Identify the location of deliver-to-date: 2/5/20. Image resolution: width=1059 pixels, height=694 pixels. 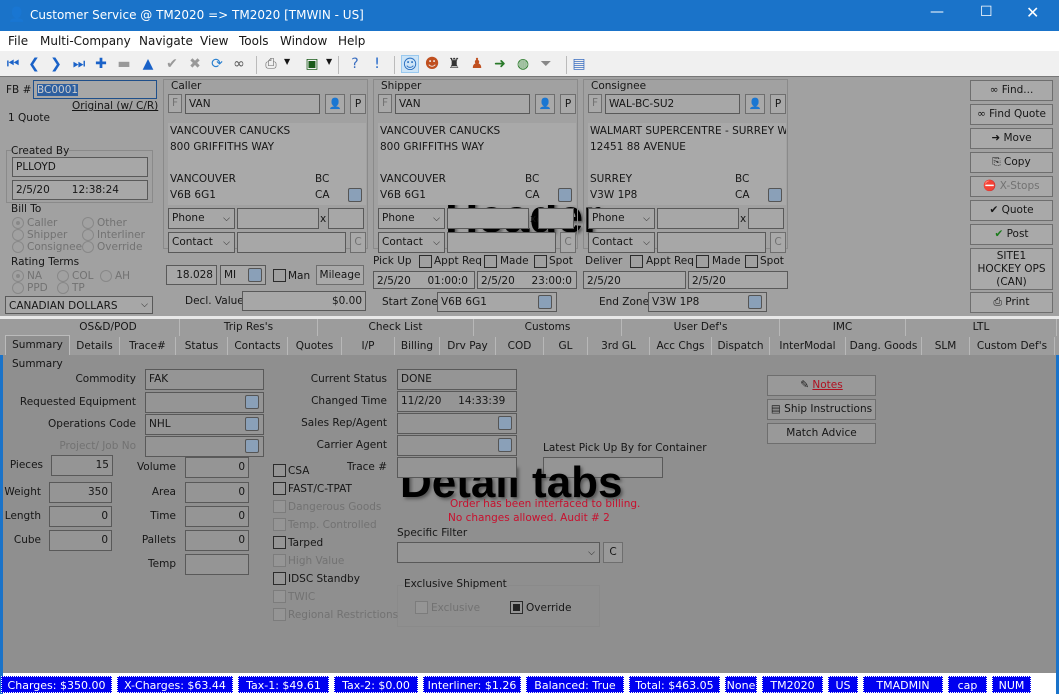
(738, 280).